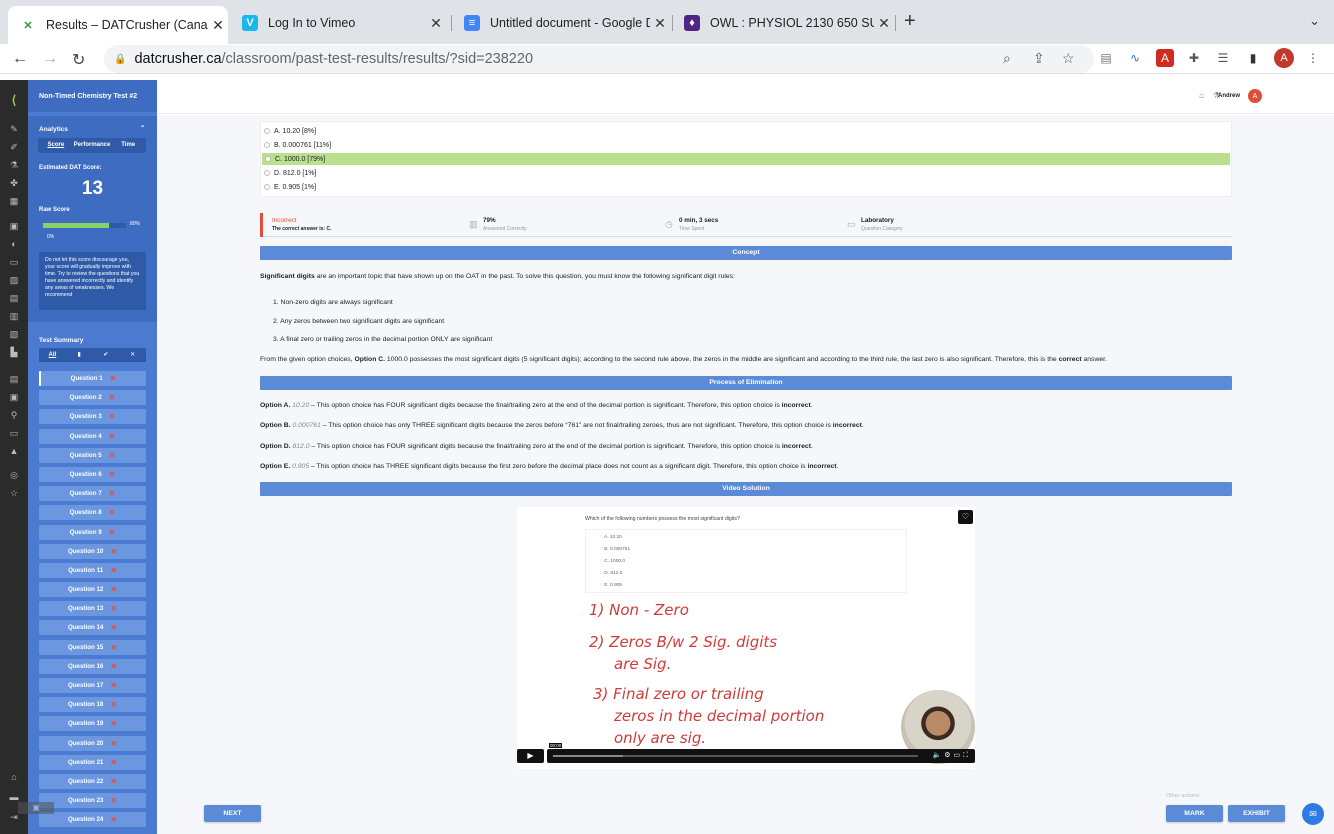 The image size is (1334, 834). I want to click on profile-avatar: A, so click(1284, 58).